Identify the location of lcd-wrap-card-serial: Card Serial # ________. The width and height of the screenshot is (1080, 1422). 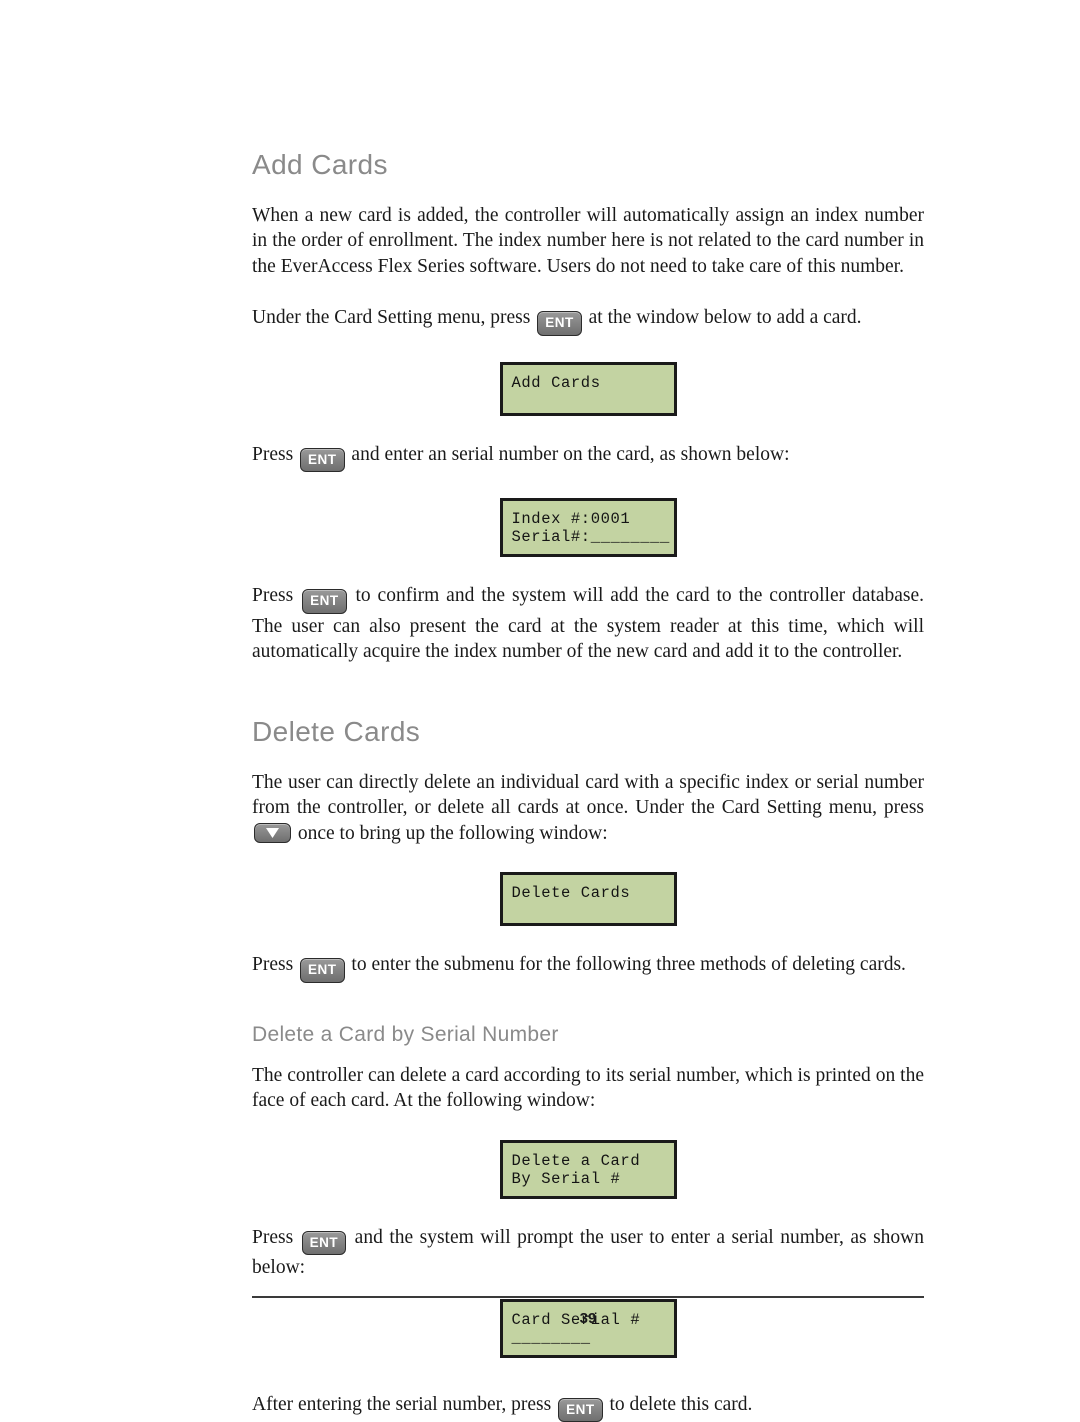
(588, 1328).